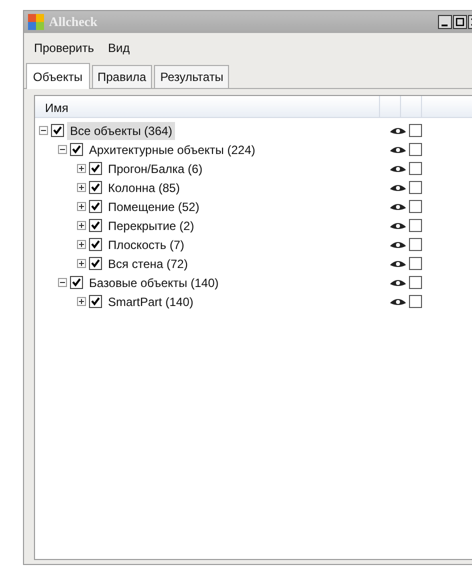  What do you see at coordinates (144, 187) in the screenshot?
I see `tree-item: Колонна (85)` at bounding box center [144, 187].